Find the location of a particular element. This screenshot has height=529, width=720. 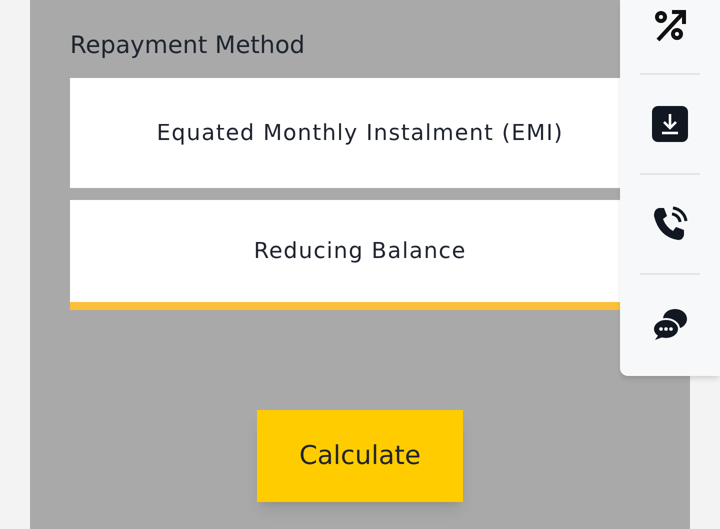

chat-bubbles-icon is located at coordinates (670, 325).